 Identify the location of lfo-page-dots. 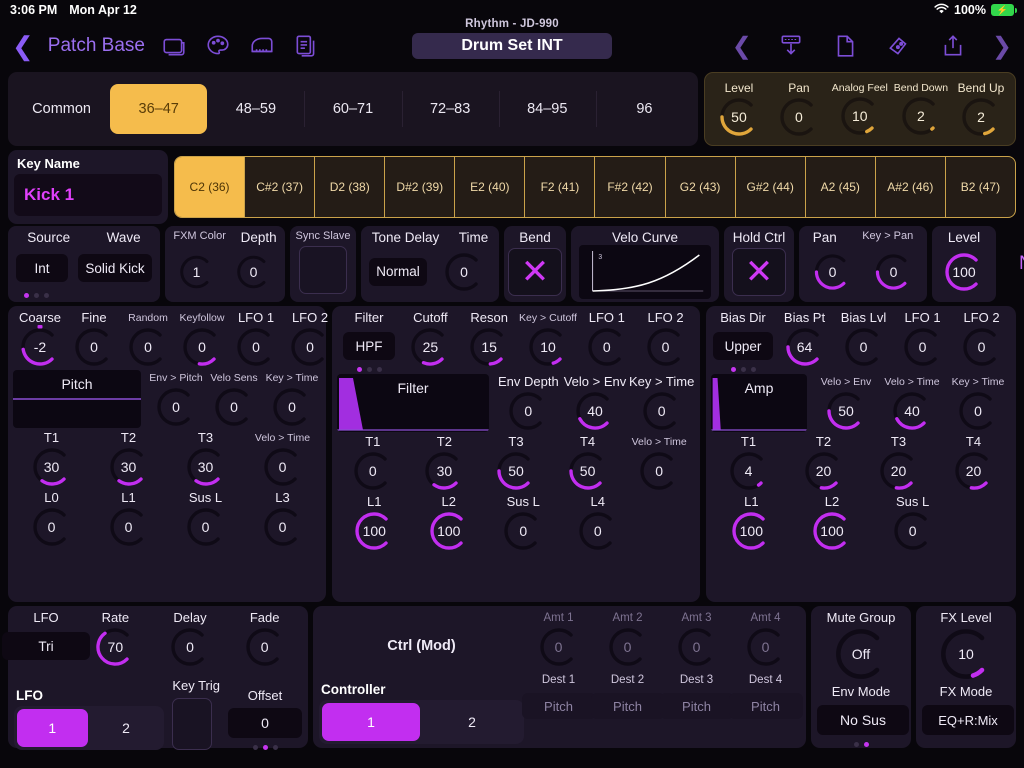
(265, 746).